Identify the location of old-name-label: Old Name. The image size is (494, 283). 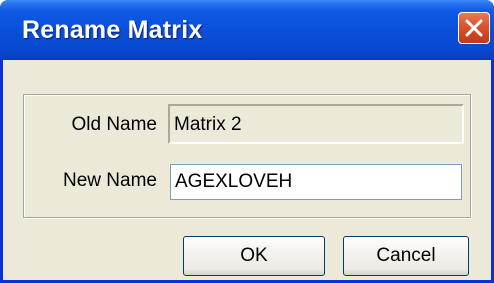
(114, 124).